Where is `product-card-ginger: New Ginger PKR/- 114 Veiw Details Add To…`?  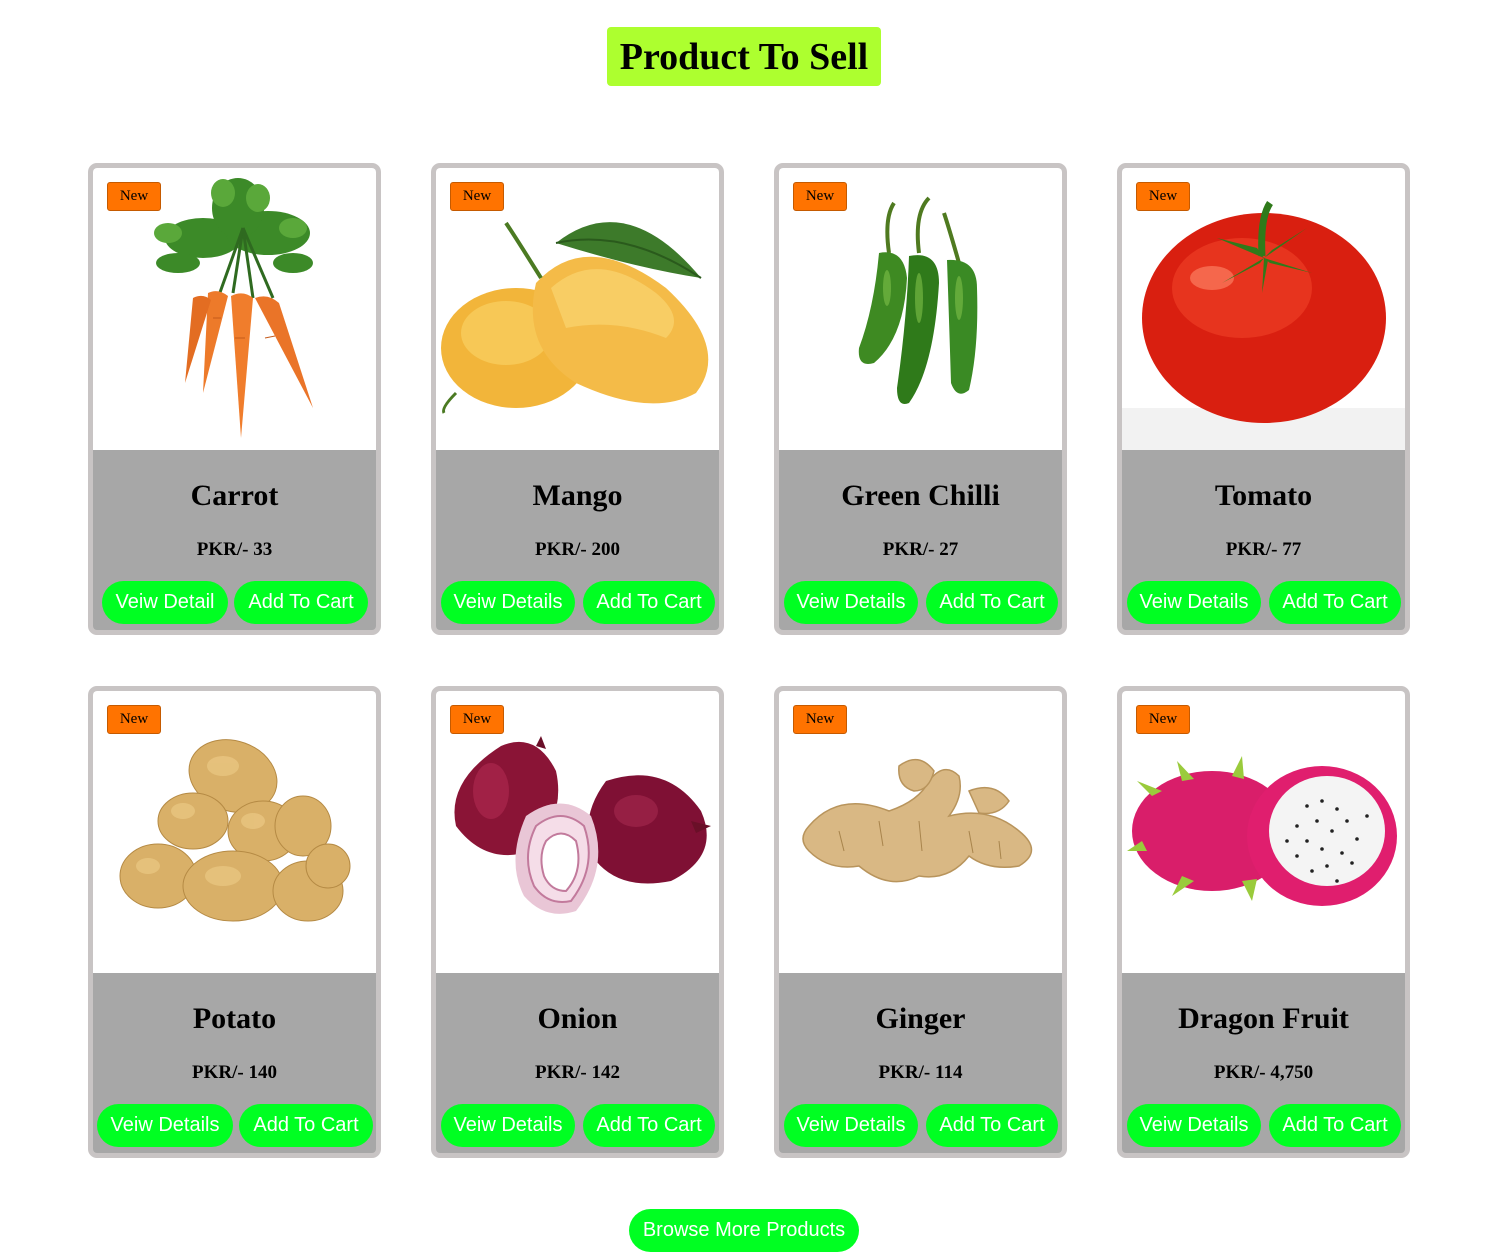 product-card-ginger: New Ginger PKR/- 114 Veiw Details Add To… is located at coordinates (920, 922).